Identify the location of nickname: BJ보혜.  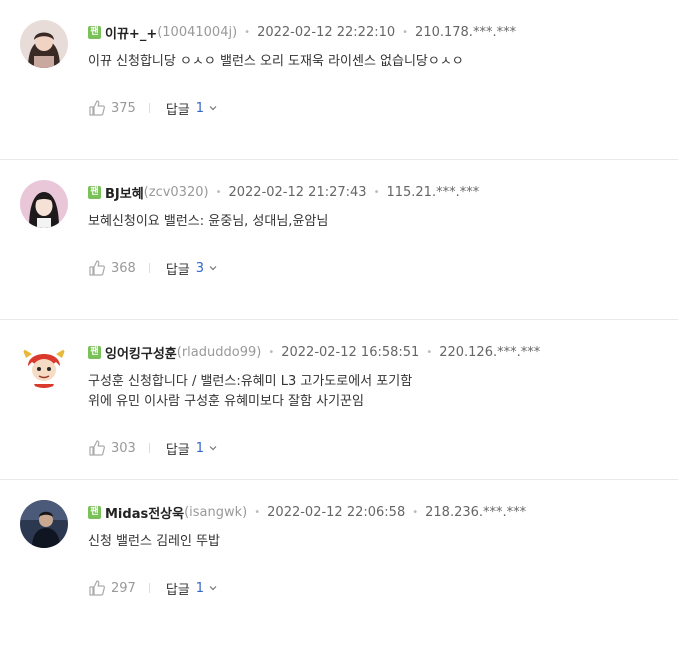
(124, 192).